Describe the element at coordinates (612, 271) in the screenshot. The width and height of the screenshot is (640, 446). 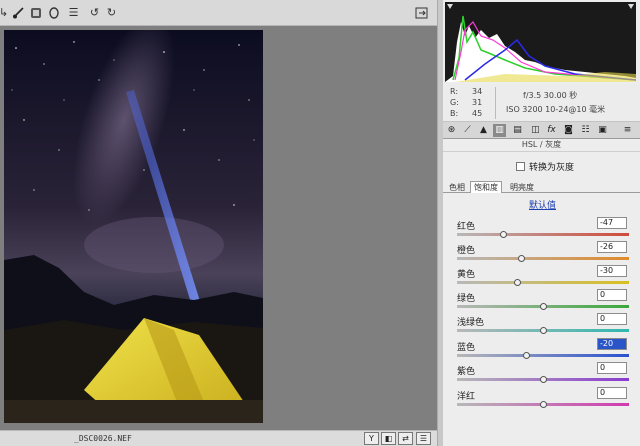
I see `slider-value-input: -30` at that location.